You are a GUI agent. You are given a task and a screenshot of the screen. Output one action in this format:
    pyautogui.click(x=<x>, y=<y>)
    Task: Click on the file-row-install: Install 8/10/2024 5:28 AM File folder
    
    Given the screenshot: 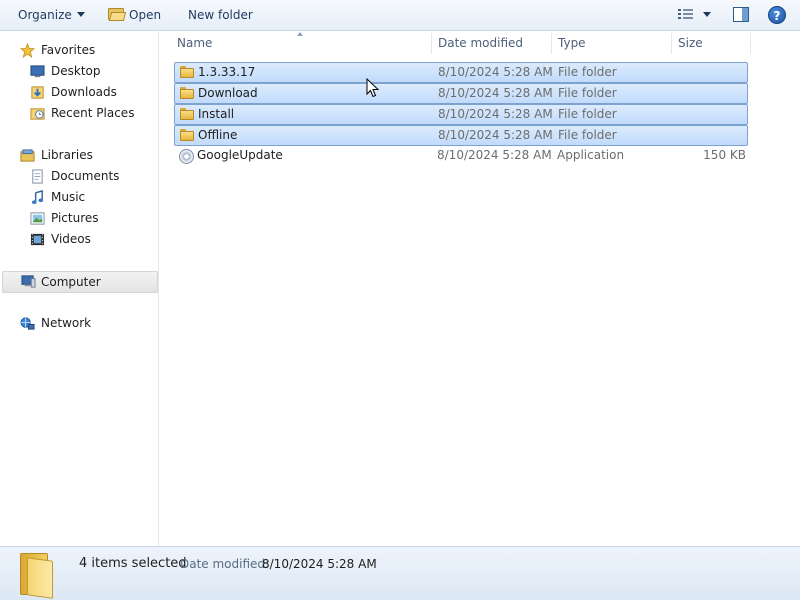 What is the action you would take?
    pyautogui.click(x=461, y=114)
    